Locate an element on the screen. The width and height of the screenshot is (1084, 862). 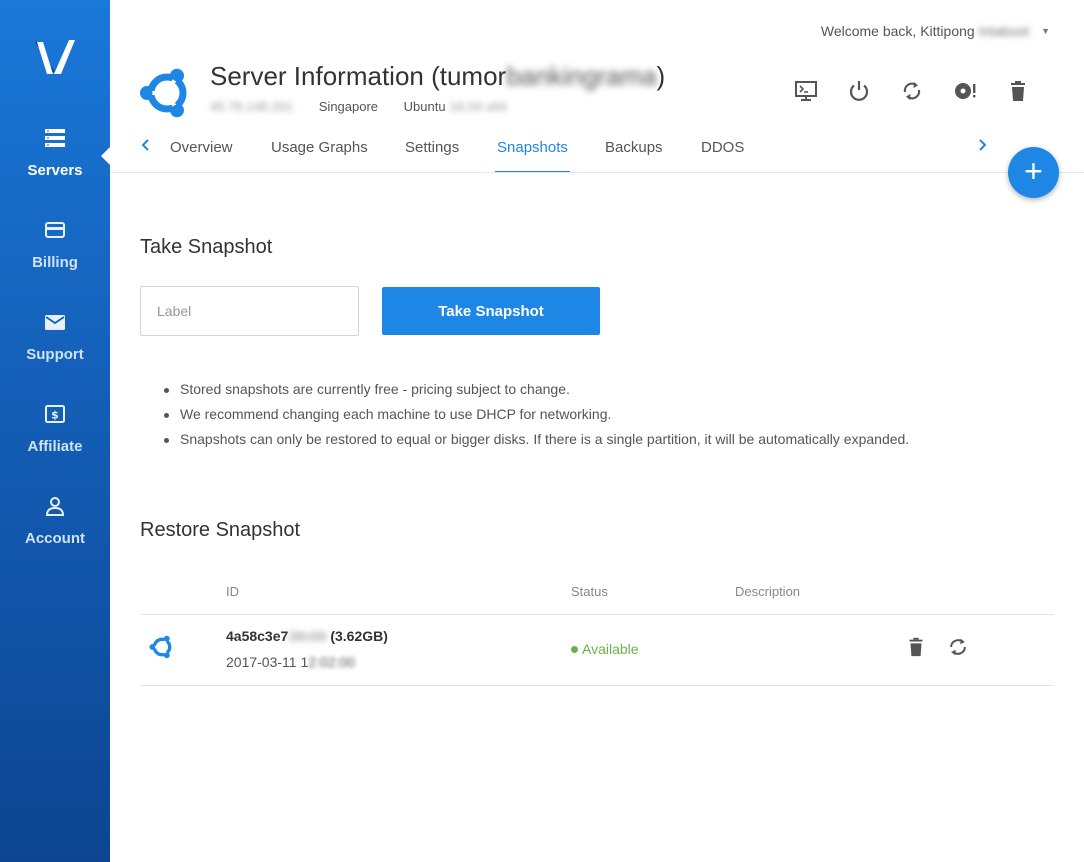
credit-card-icon is located at coordinates (55, 230).